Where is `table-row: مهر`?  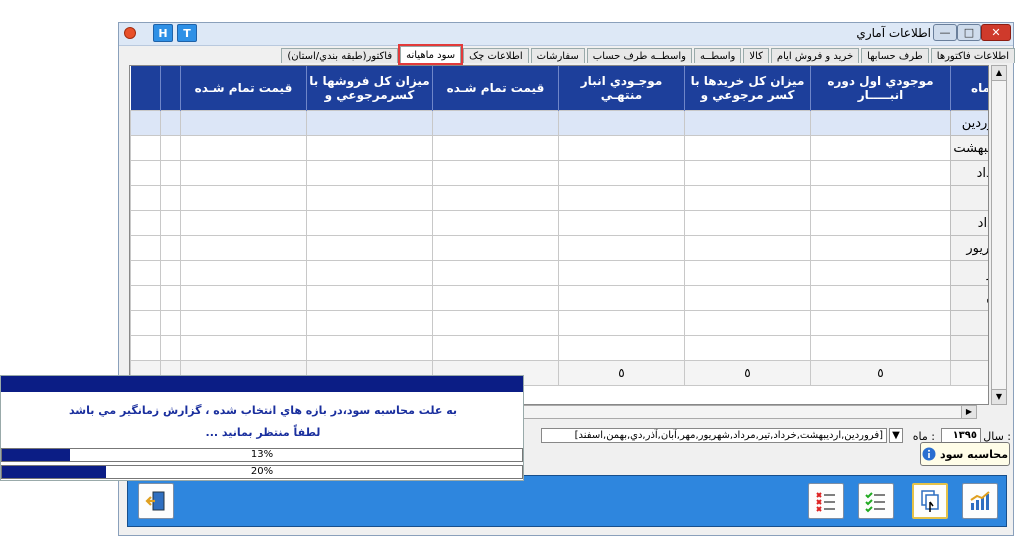 table-row: مهر is located at coordinates (559, 273).